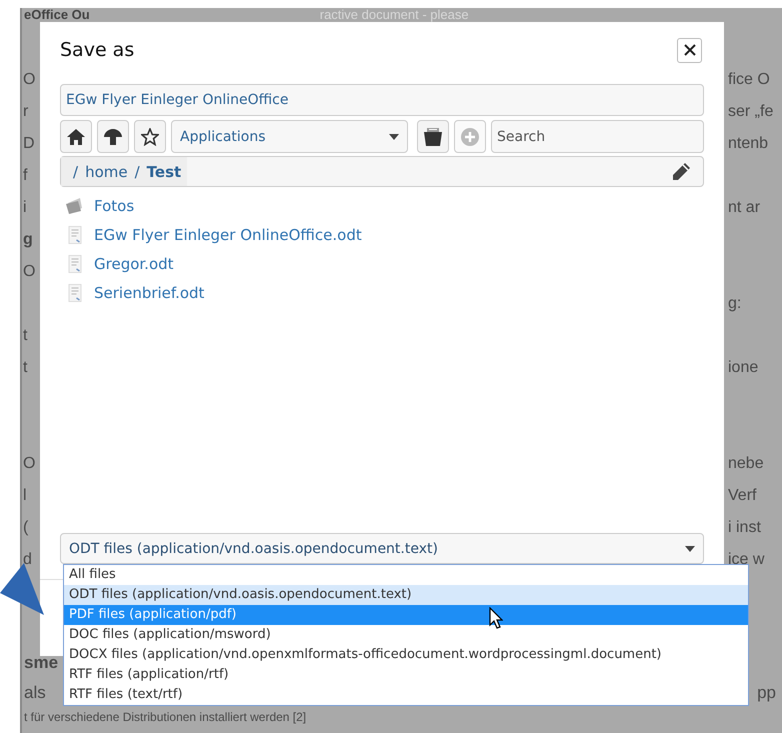 This screenshot has height=733, width=782. Describe the element at coordinates (597, 136) in the screenshot. I see `search-field: Search` at that location.